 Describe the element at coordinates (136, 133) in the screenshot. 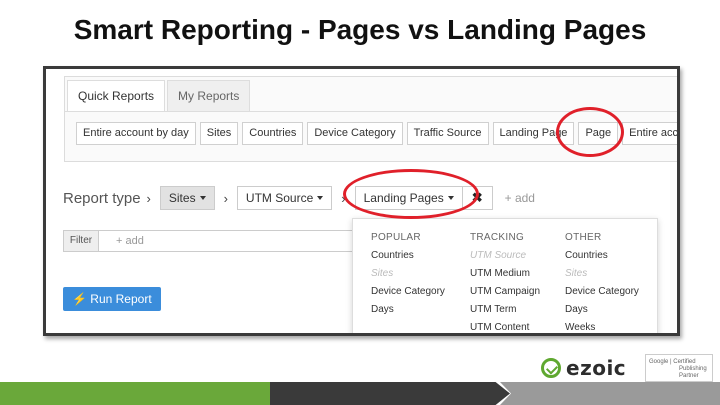

I see `chip-entire-account-by-day: Entire account by day` at that location.